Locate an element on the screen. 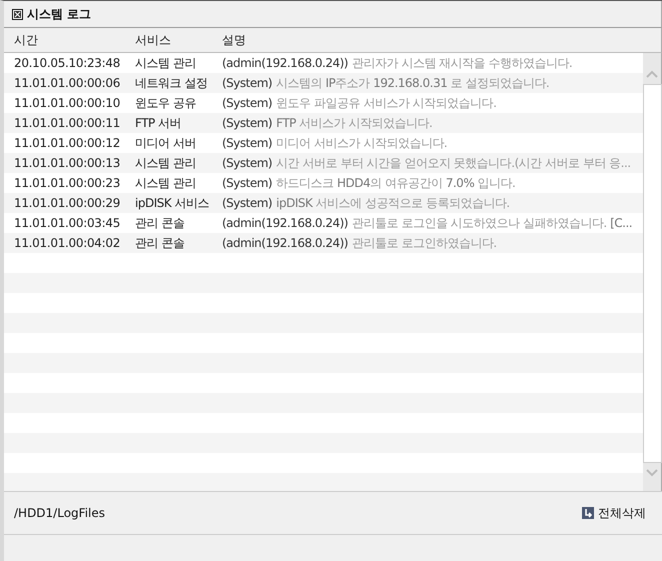 This screenshot has width=662, height=561. time-cell-text: 11.01.01.00:00:13 is located at coordinates (67, 163).